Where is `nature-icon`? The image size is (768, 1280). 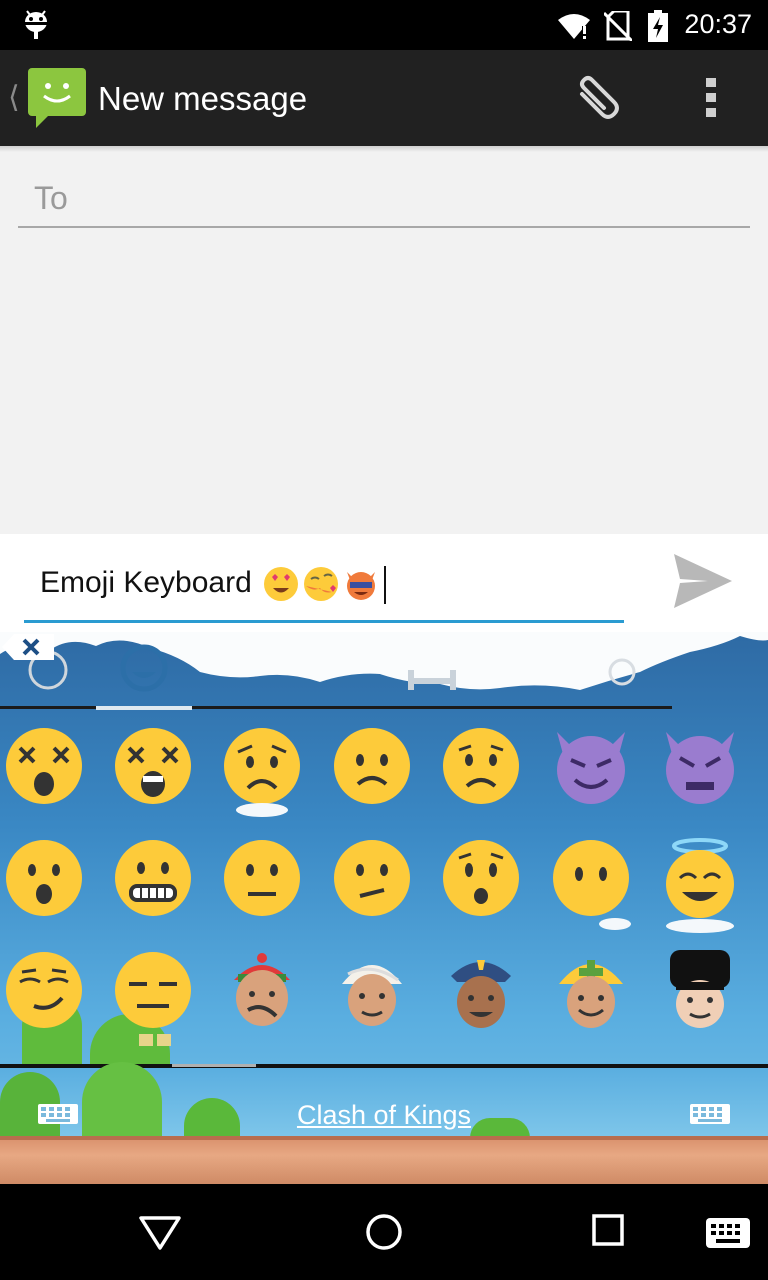
nature-icon is located at coordinates (622, 672).